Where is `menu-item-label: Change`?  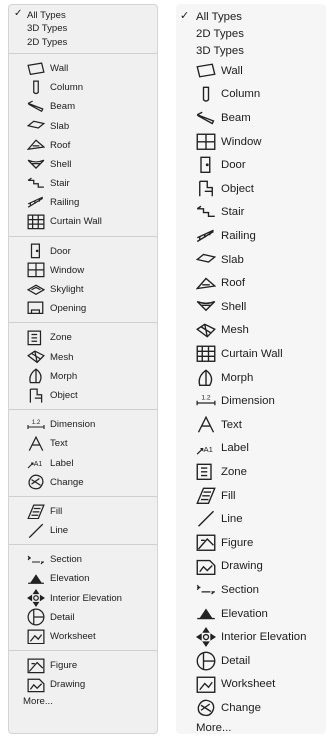
menu-item-label: Change is located at coordinates (241, 707).